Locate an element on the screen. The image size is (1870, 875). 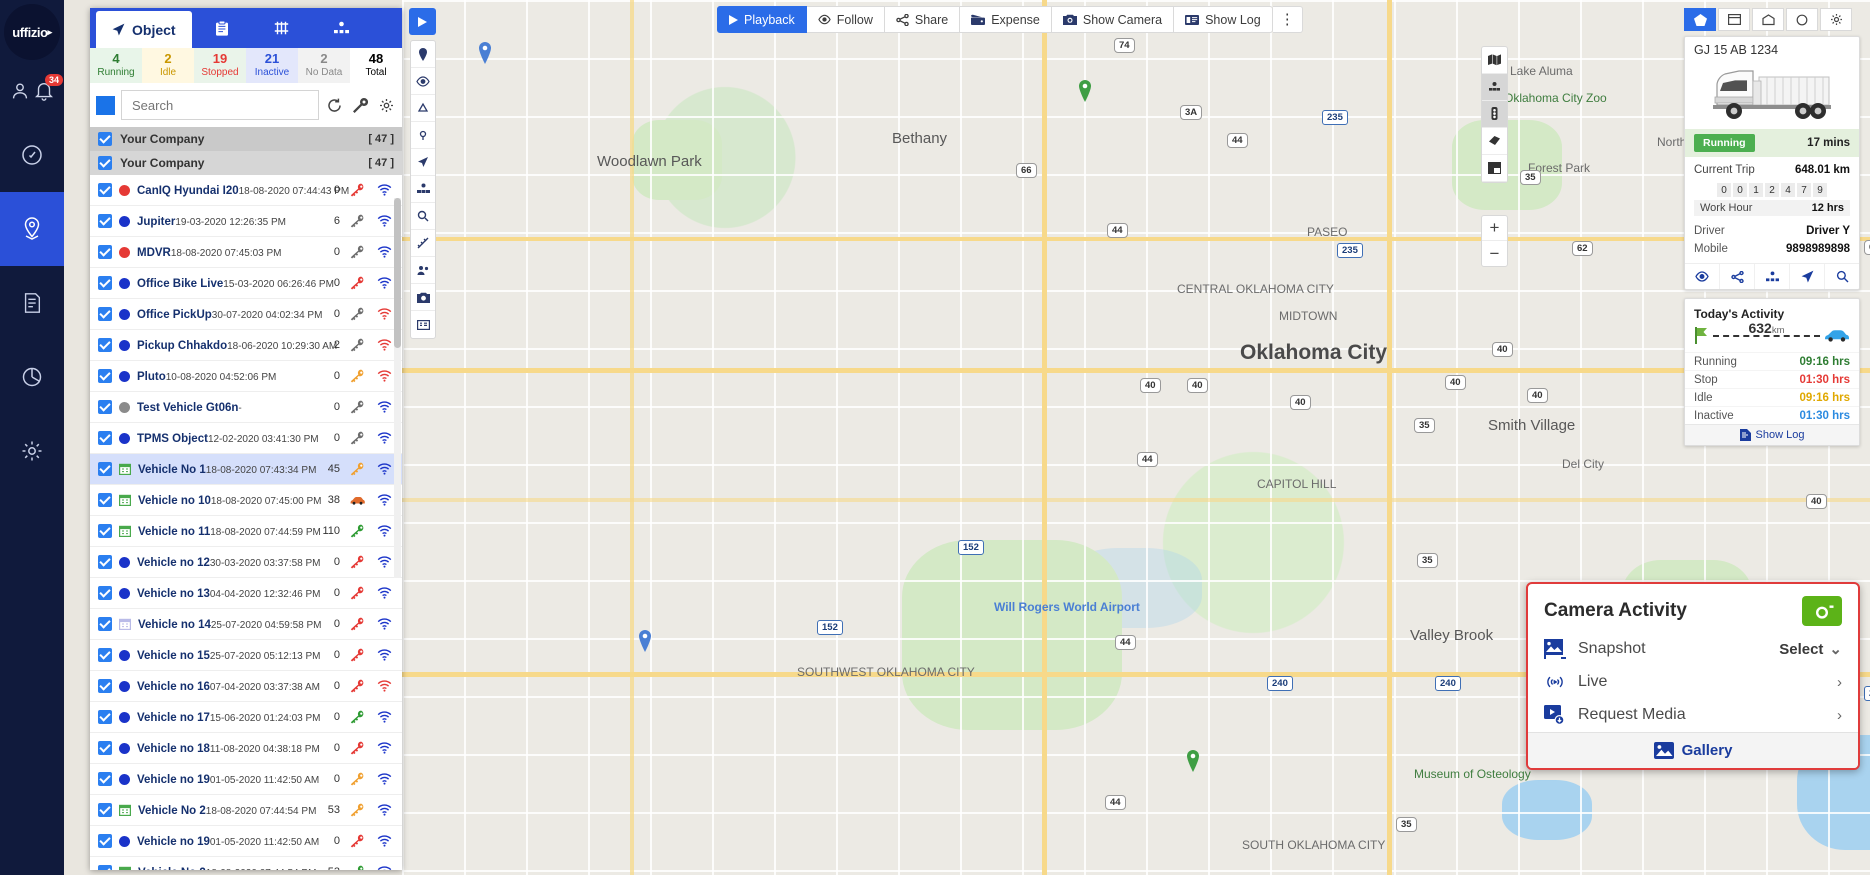
tab-grid is located at coordinates (282, 28).